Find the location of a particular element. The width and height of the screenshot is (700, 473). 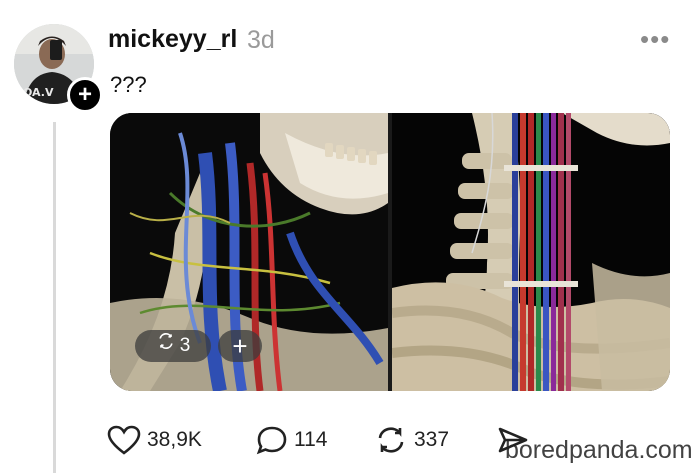

media-repost-pill: 3 is located at coordinates (173, 346).